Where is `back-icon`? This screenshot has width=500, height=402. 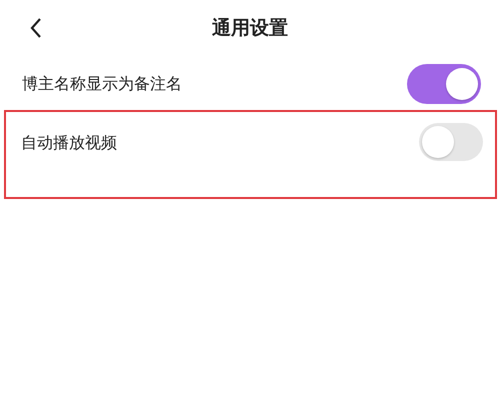 back-icon is located at coordinates (36, 28).